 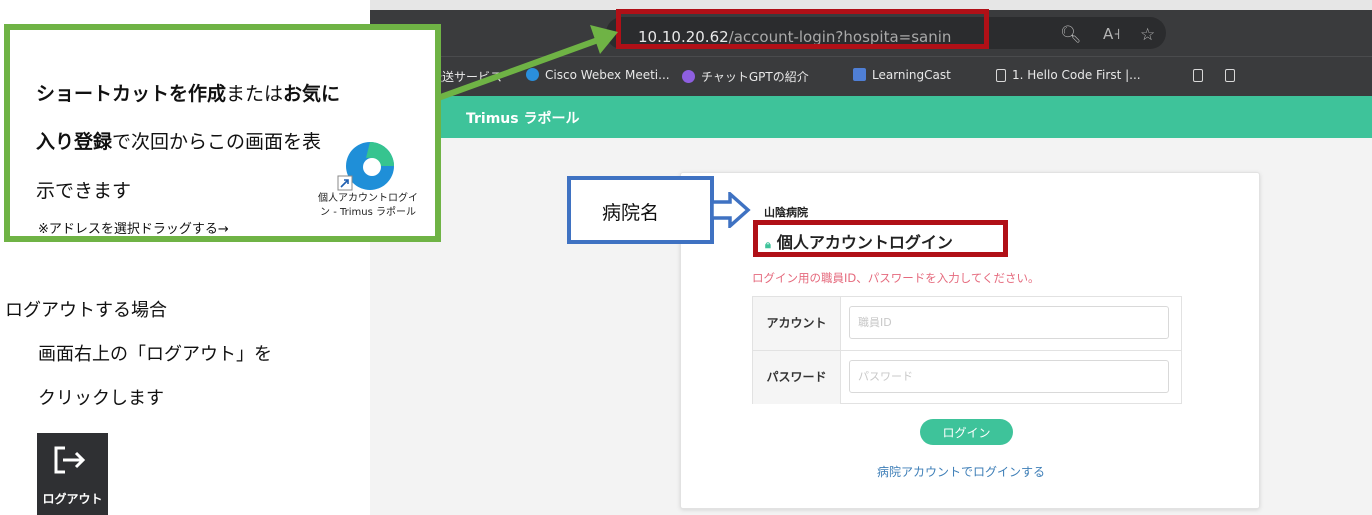 What do you see at coordinates (84, 191) in the screenshot?
I see `callout-line-3: 示できます` at bounding box center [84, 191].